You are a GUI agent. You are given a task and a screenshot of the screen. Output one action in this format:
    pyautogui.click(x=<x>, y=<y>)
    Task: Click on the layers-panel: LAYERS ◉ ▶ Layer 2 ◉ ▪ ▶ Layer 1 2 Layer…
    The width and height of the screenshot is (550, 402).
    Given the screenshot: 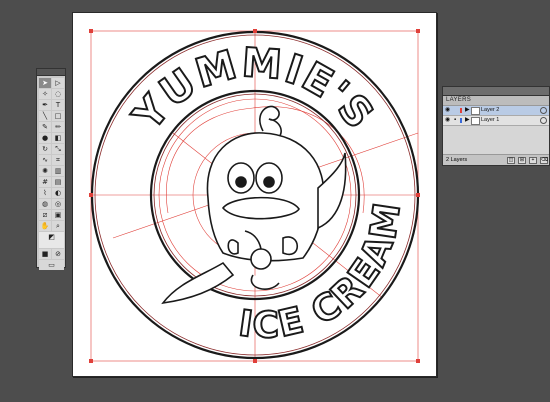 What is the action you would take?
    pyautogui.click(x=496, y=126)
    